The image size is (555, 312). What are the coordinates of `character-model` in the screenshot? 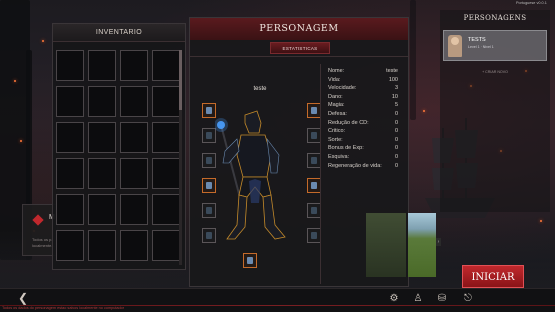 It's located at (250, 175).